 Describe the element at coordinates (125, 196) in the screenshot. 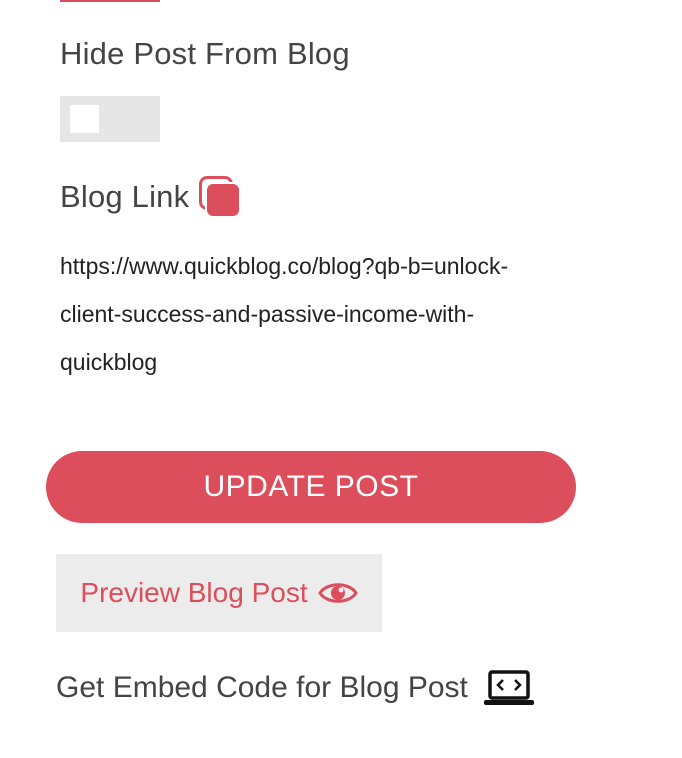

I see `blog-link-heading: Blog Link` at that location.